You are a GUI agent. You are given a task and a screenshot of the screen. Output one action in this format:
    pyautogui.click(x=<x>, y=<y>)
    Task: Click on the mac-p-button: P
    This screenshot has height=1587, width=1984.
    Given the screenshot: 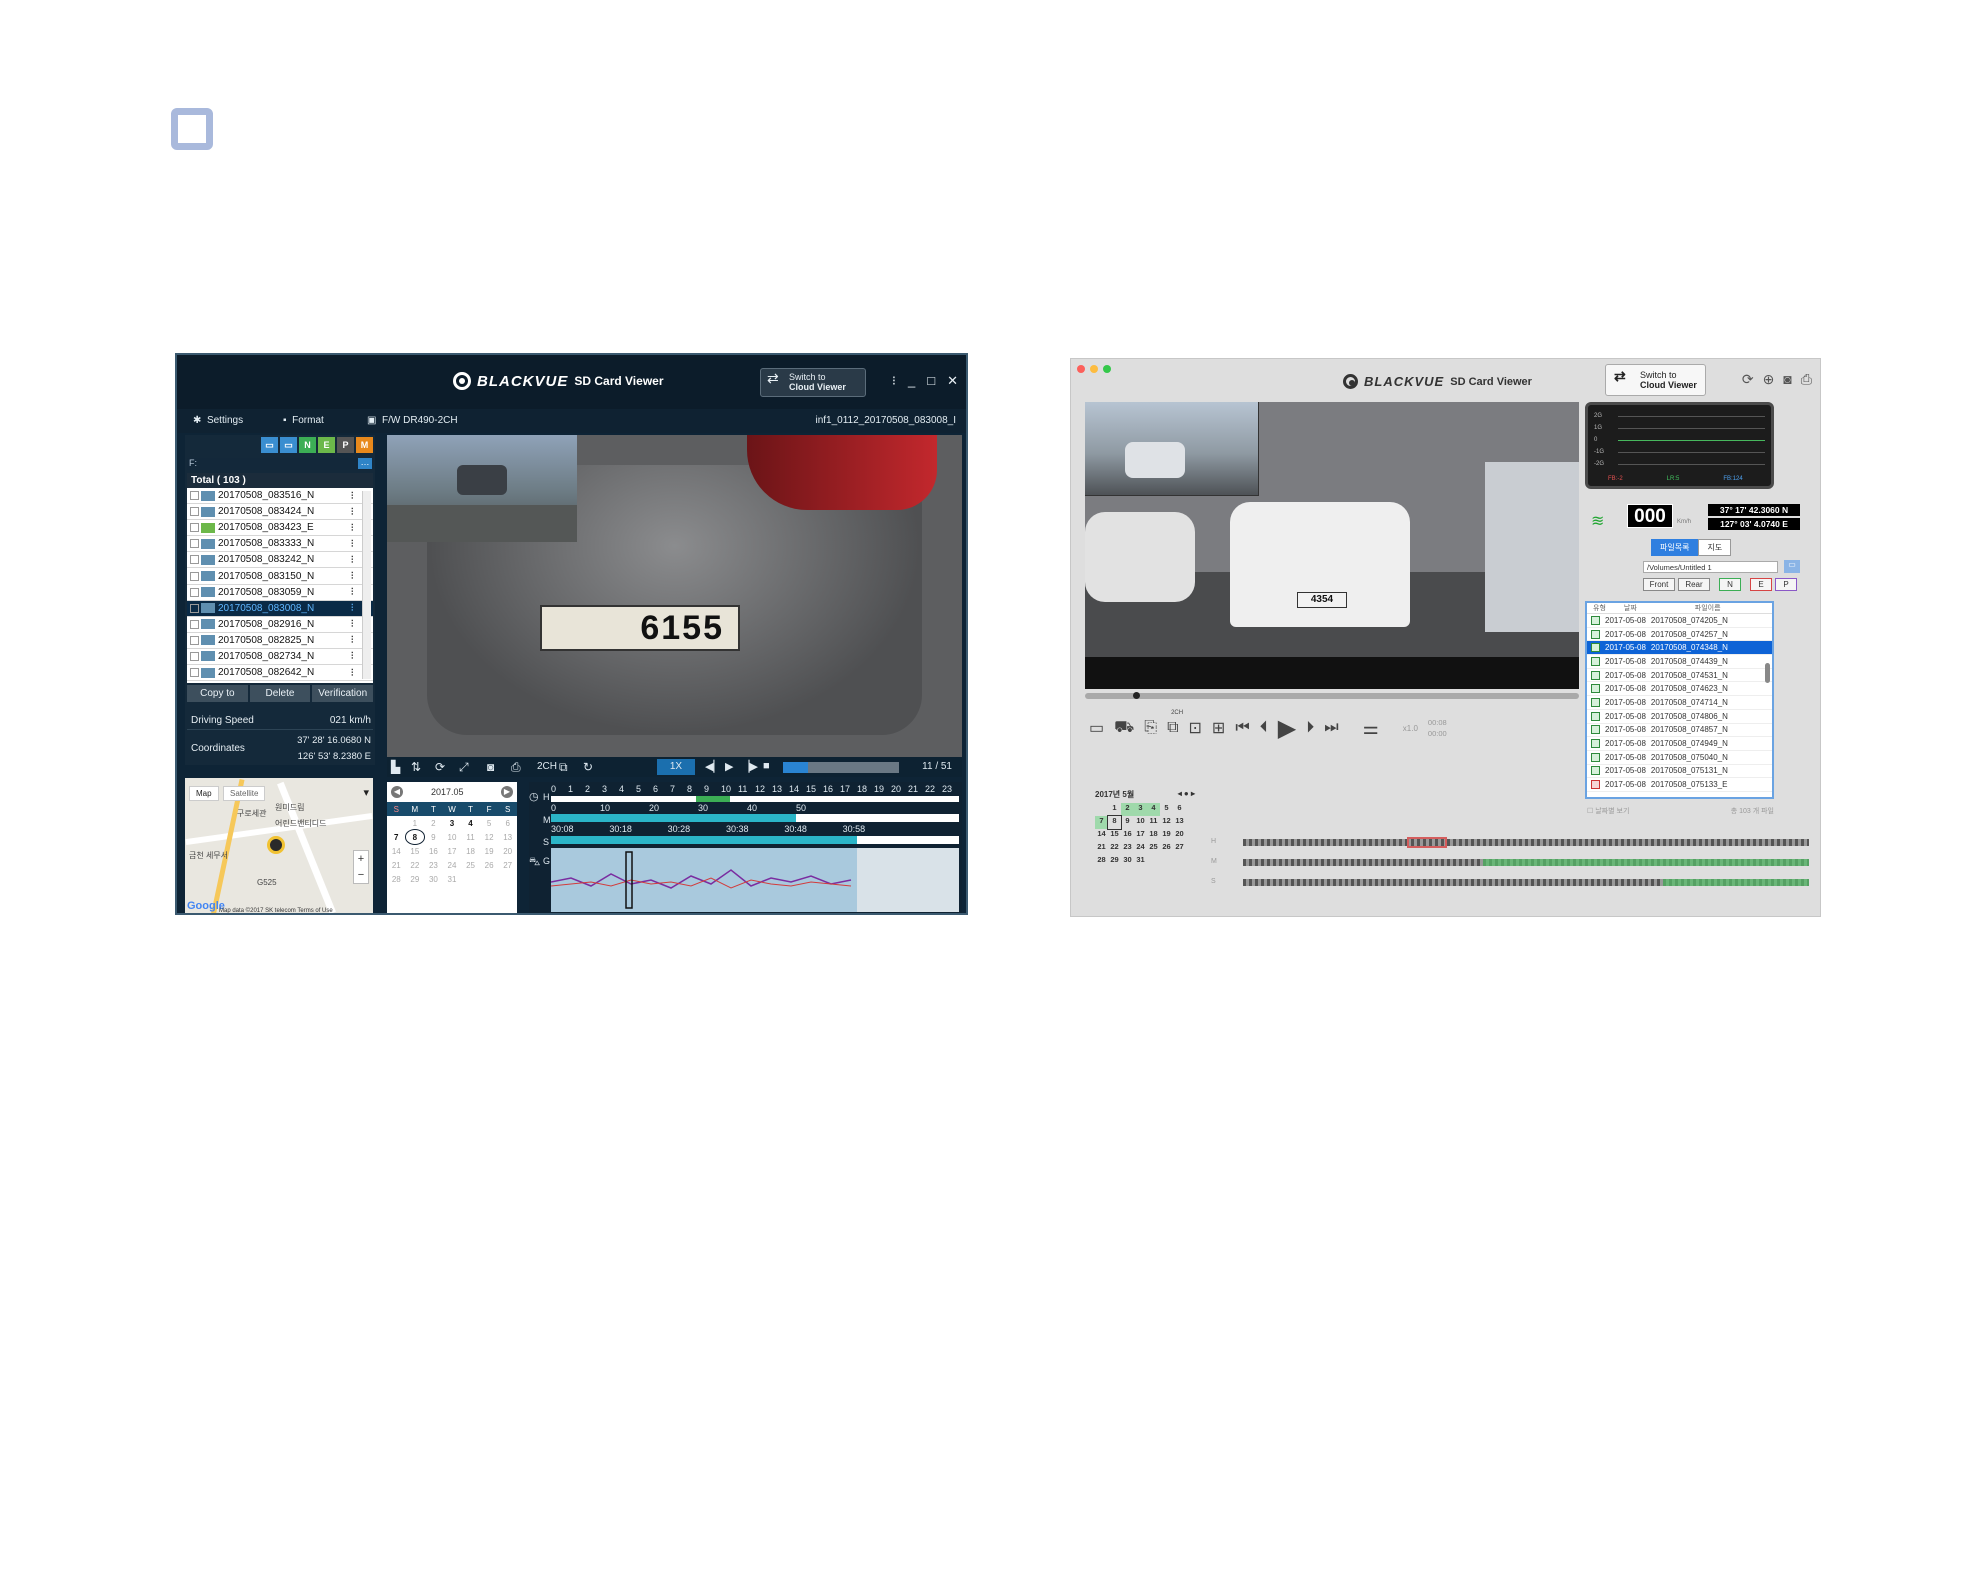 What is the action you would take?
    pyautogui.click(x=1786, y=584)
    